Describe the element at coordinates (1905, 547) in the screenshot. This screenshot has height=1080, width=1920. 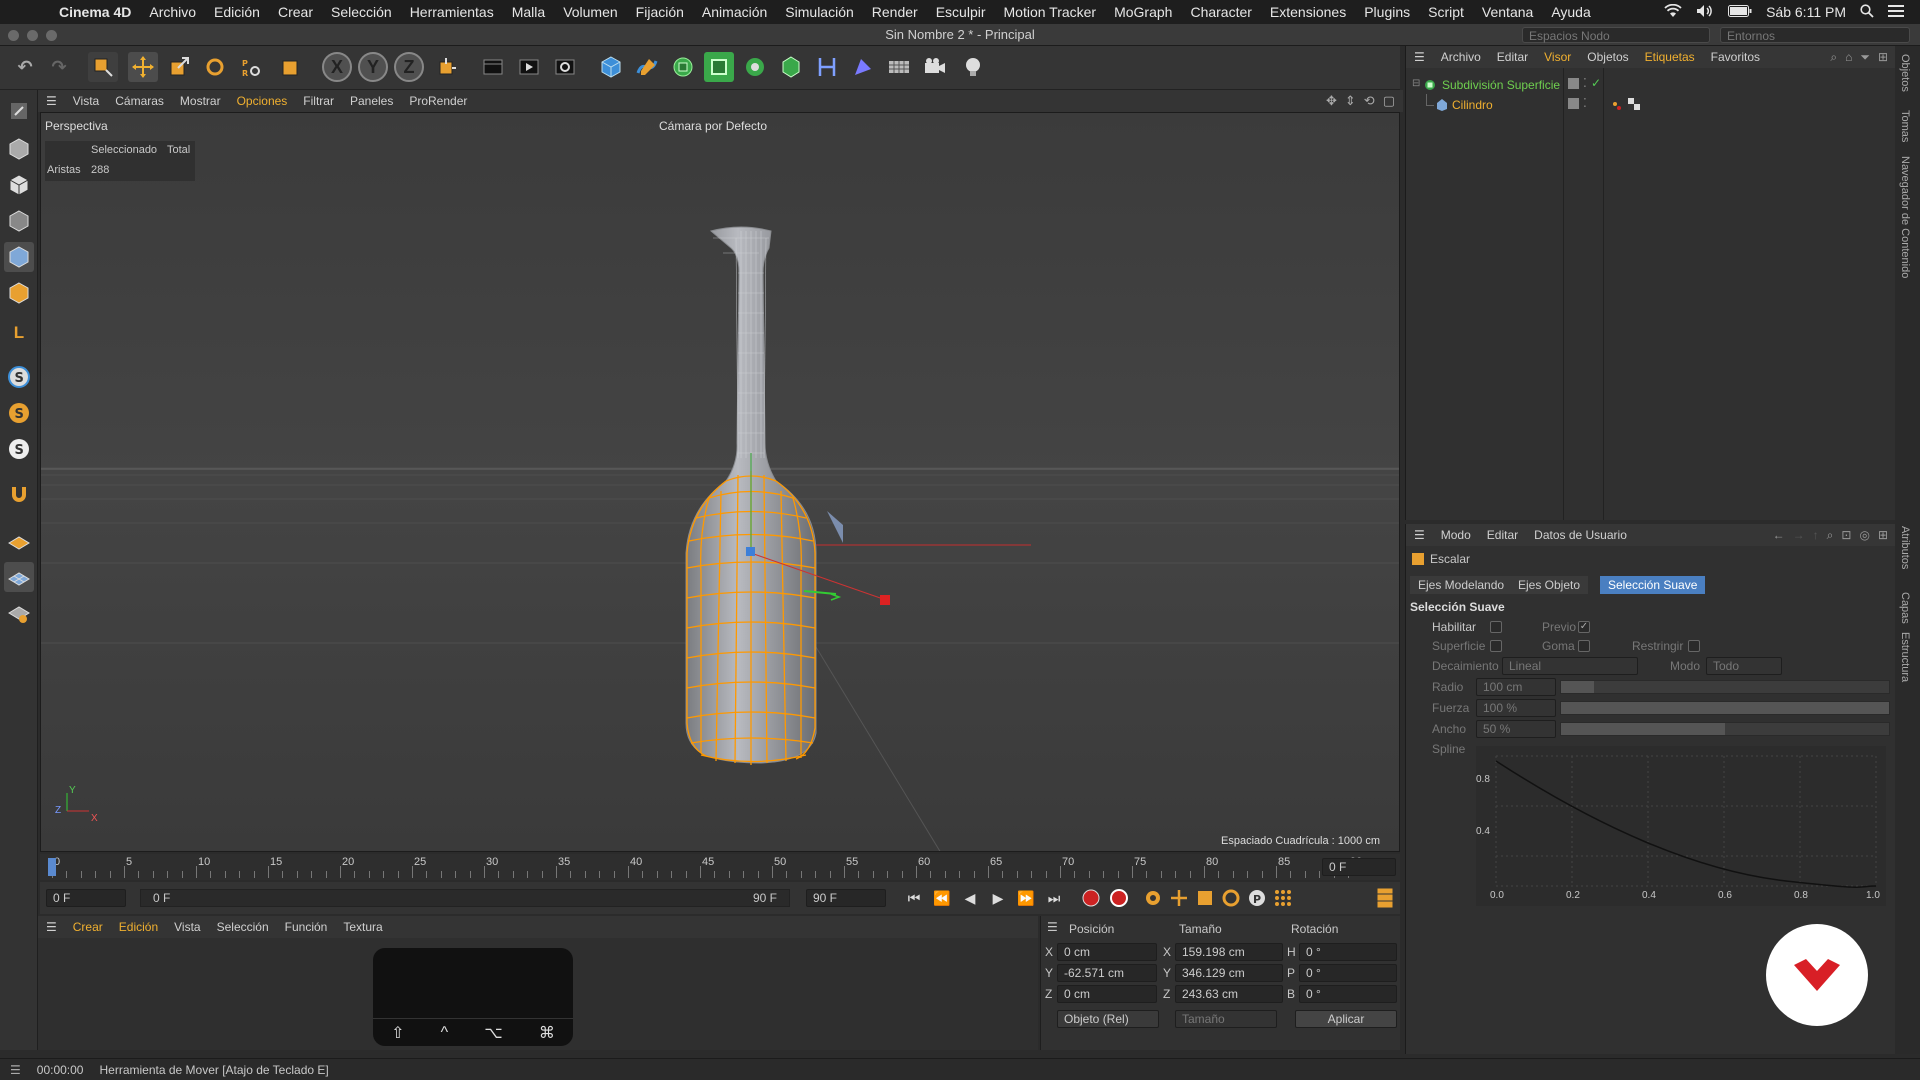
I see `vtab-atributos: Atributos` at that location.